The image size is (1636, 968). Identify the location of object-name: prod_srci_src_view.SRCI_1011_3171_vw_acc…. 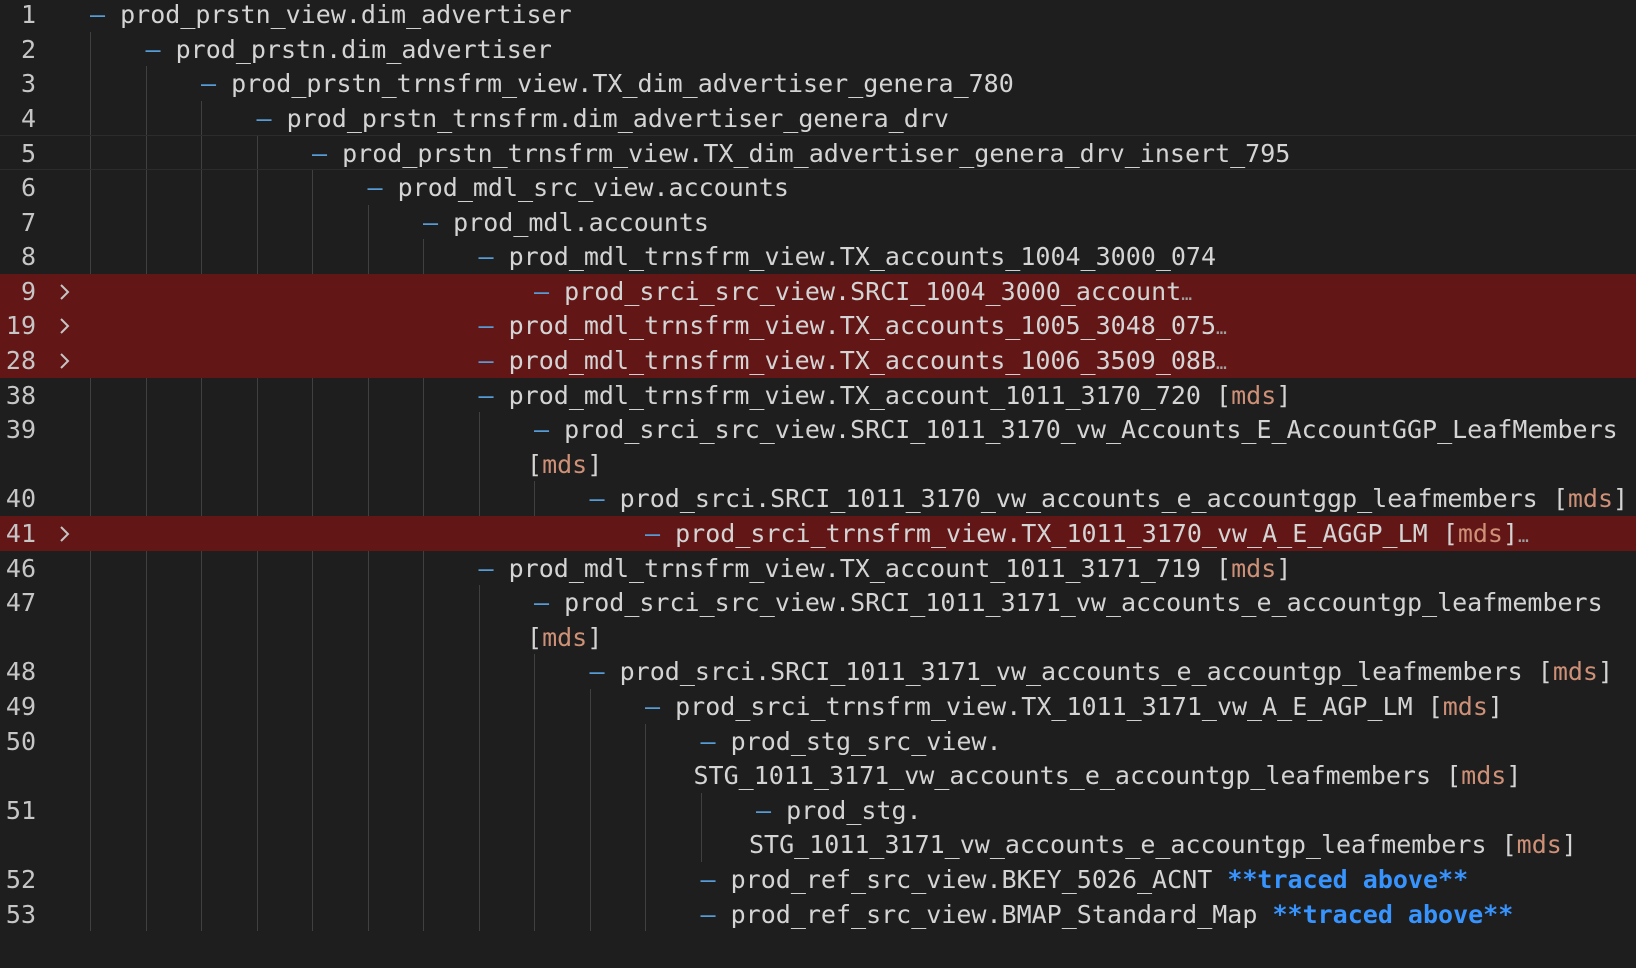
(1083, 603).